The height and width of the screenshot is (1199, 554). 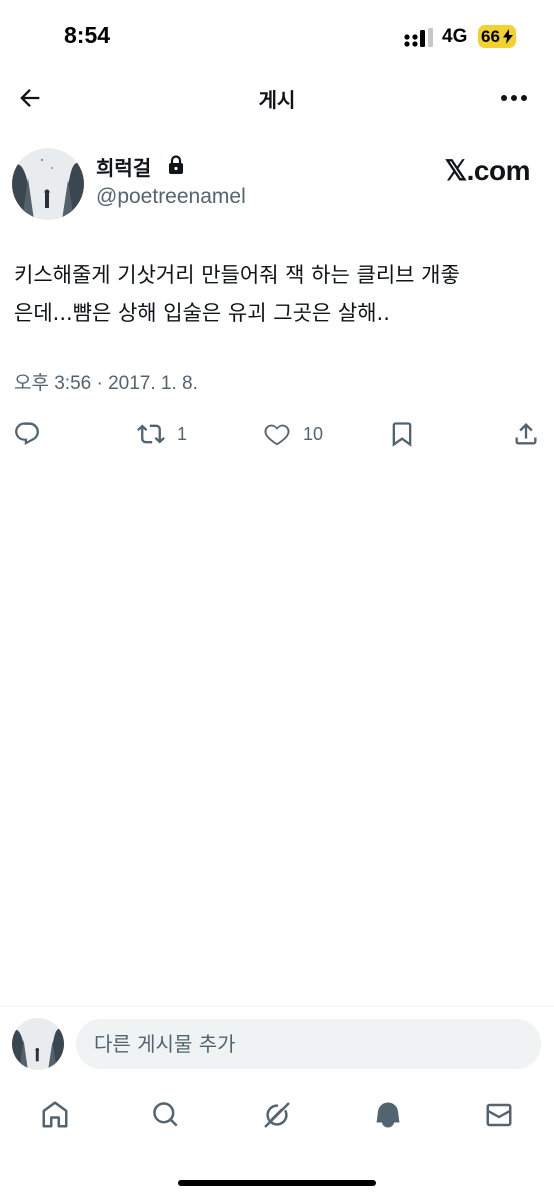 I want to click on grok-icon, so click(x=277, y=1115).